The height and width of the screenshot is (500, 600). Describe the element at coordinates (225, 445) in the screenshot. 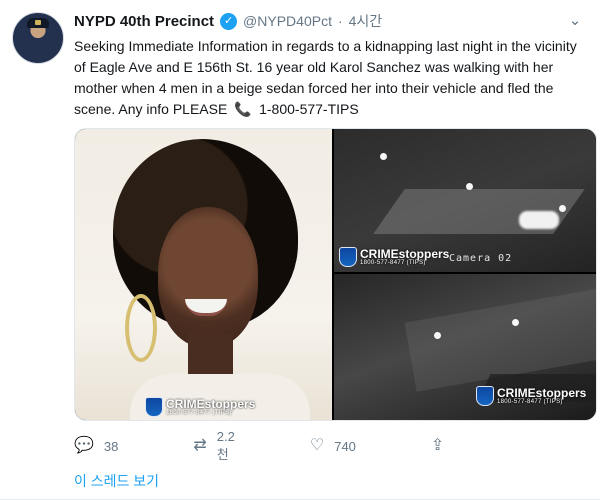

I see `retweet-count: 2.2천` at that location.